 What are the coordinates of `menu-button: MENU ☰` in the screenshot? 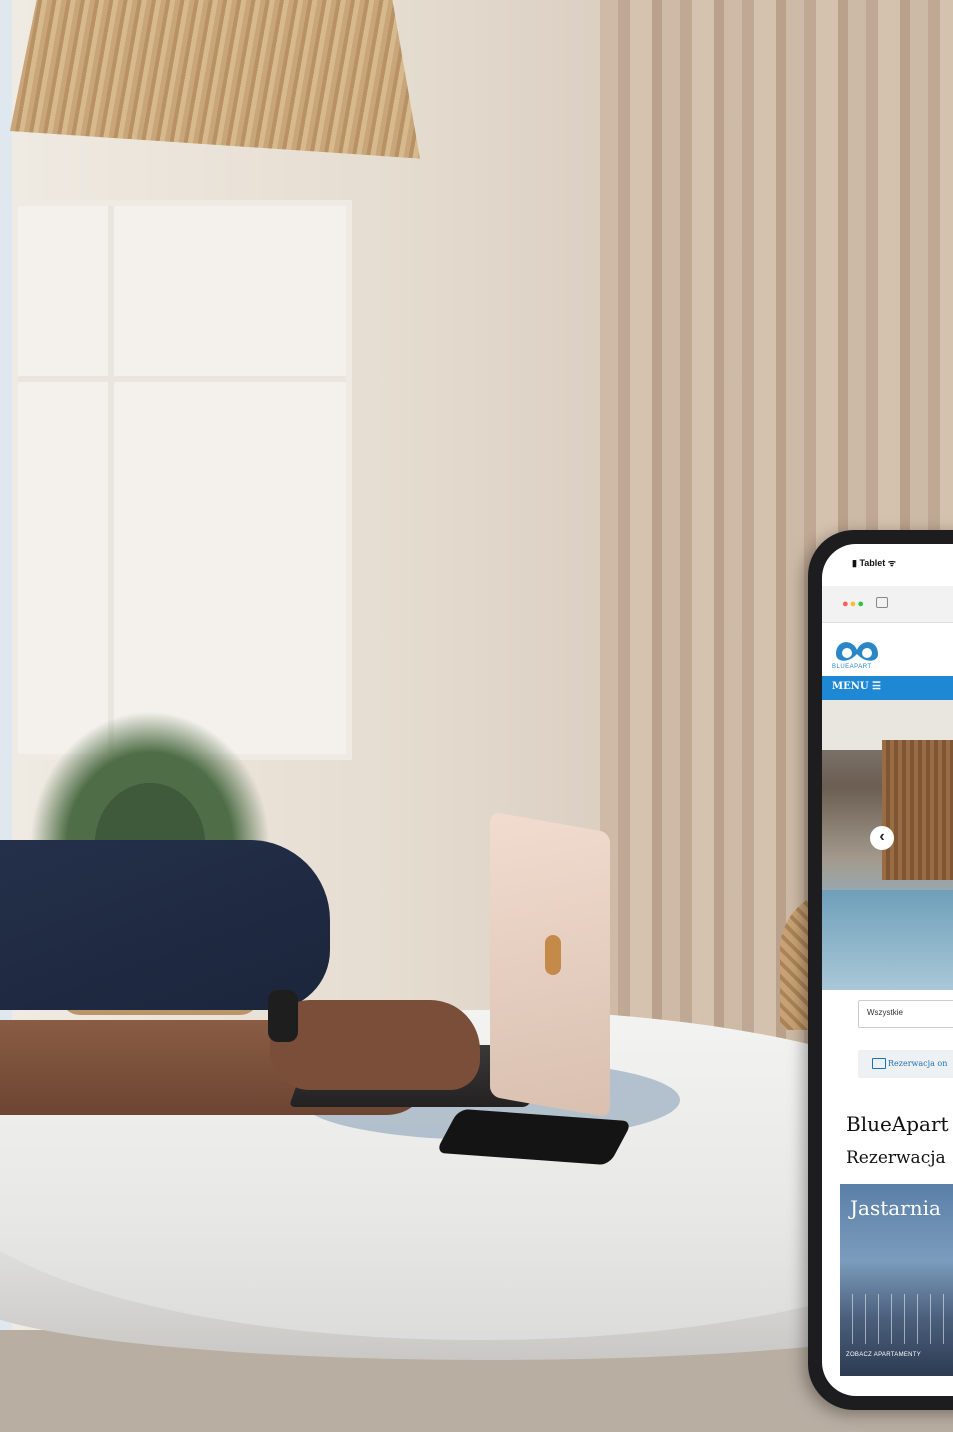 It's located at (856, 686).